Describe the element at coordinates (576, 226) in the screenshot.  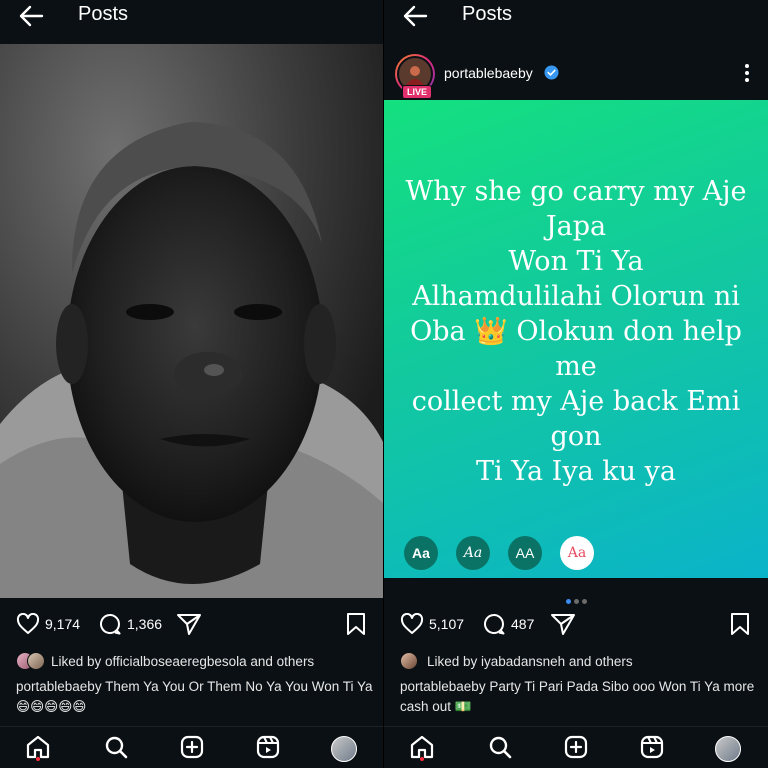
I see `story-line: Japa` at that location.